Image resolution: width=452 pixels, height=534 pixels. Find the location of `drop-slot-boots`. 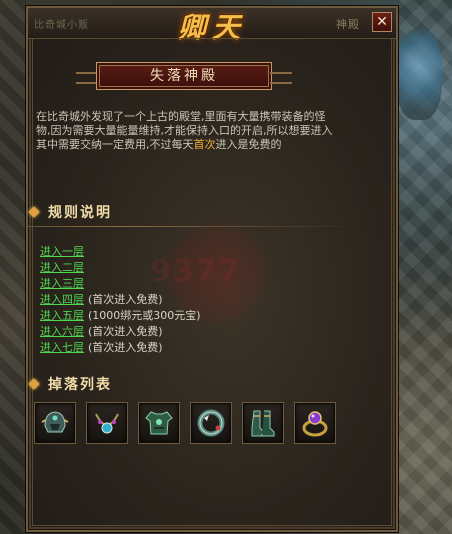

drop-slot-boots is located at coordinates (263, 423).